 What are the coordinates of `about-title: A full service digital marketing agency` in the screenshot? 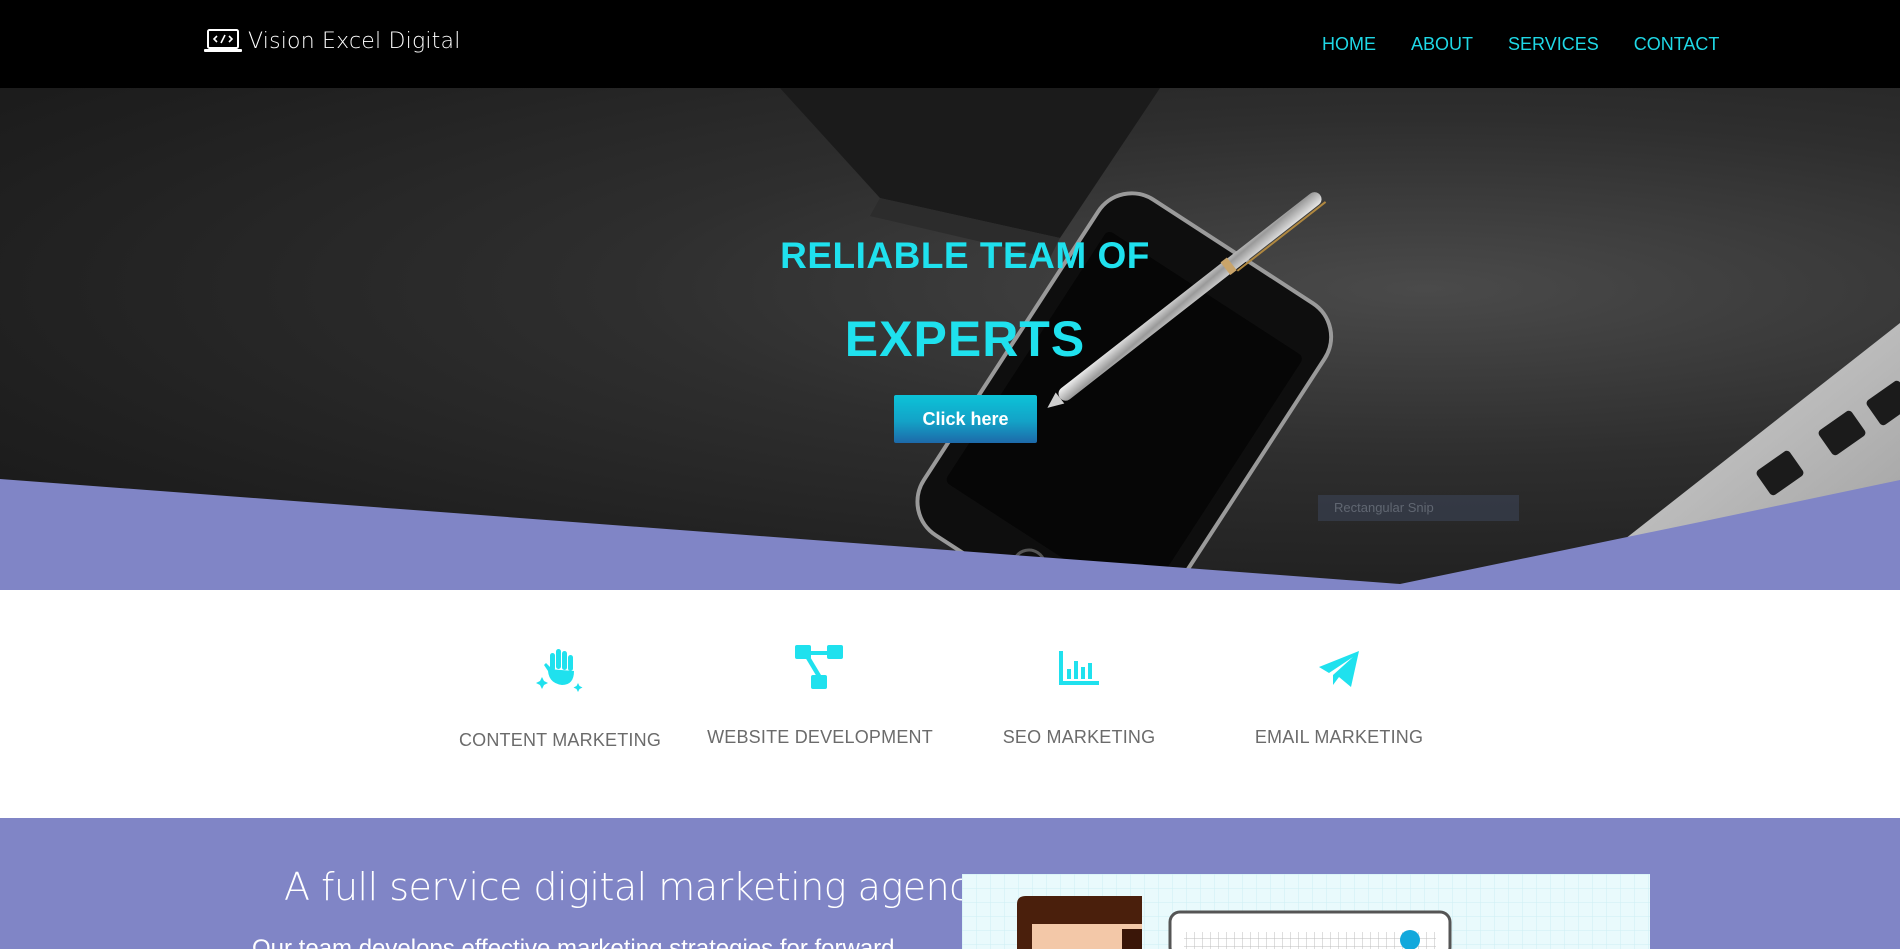 It's located at (638, 887).